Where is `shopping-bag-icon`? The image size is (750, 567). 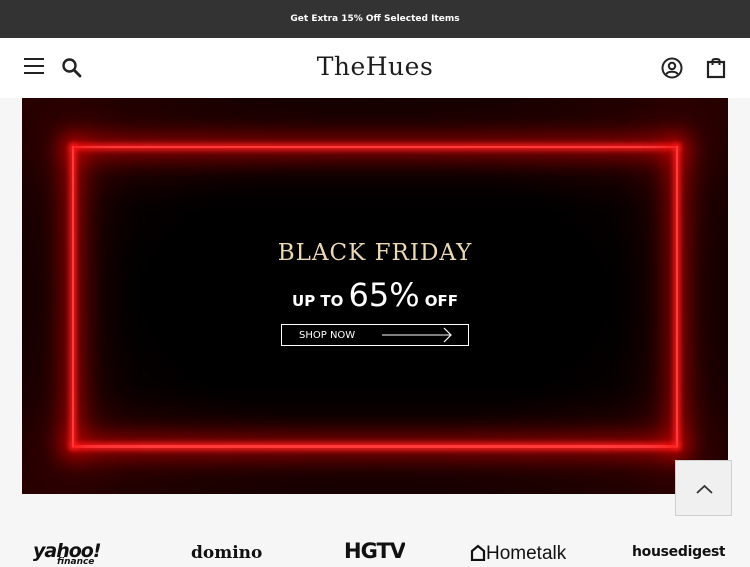 shopping-bag-icon is located at coordinates (716, 68).